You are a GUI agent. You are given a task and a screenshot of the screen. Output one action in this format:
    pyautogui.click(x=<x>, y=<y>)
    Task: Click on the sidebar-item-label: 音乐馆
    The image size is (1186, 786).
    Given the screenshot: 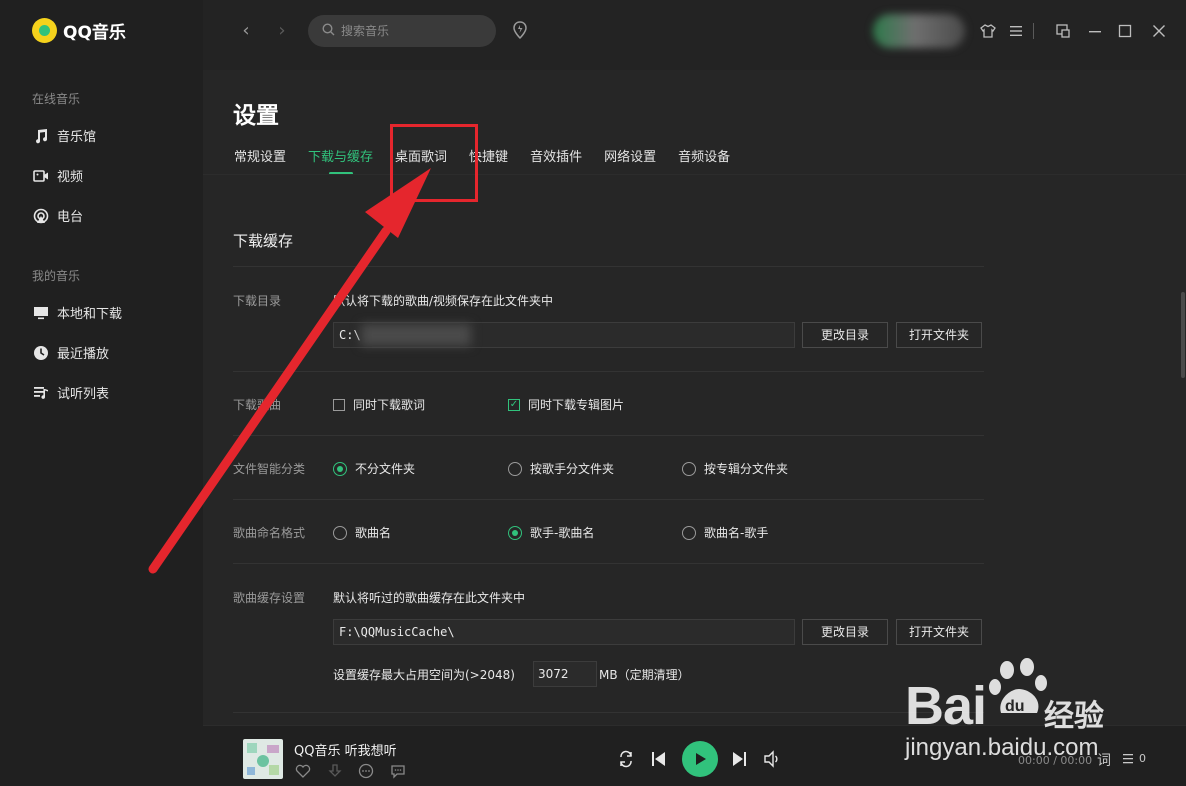 What is the action you would take?
    pyautogui.click(x=77, y=137)
    